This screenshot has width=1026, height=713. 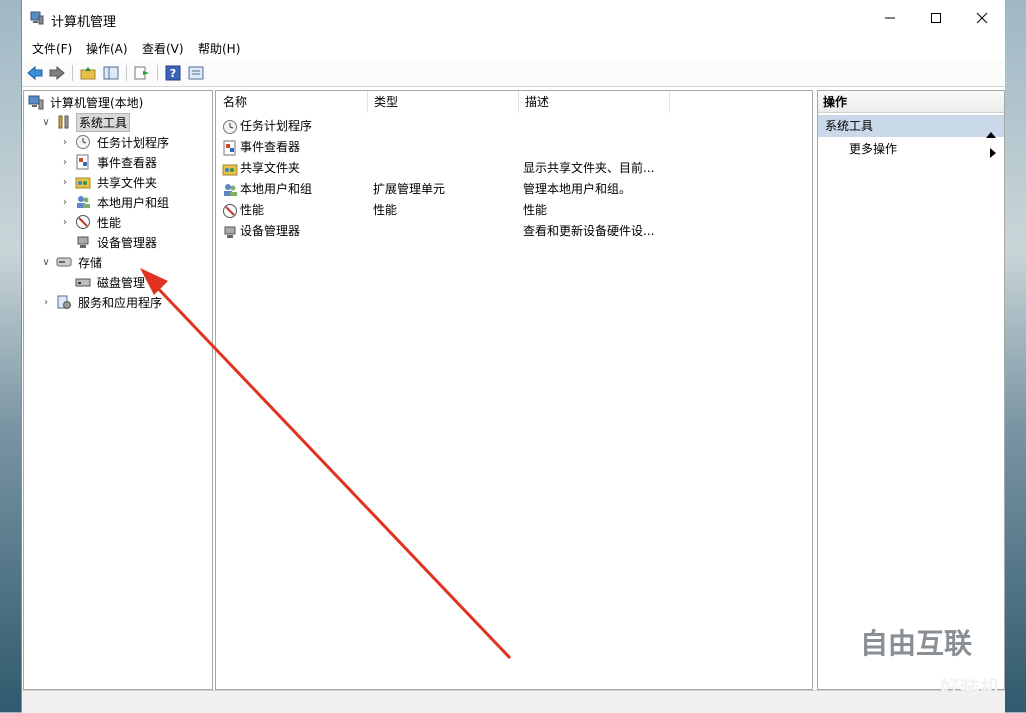 I want to click on tree-item: 磁盘管理, so click(x=103, y=282).